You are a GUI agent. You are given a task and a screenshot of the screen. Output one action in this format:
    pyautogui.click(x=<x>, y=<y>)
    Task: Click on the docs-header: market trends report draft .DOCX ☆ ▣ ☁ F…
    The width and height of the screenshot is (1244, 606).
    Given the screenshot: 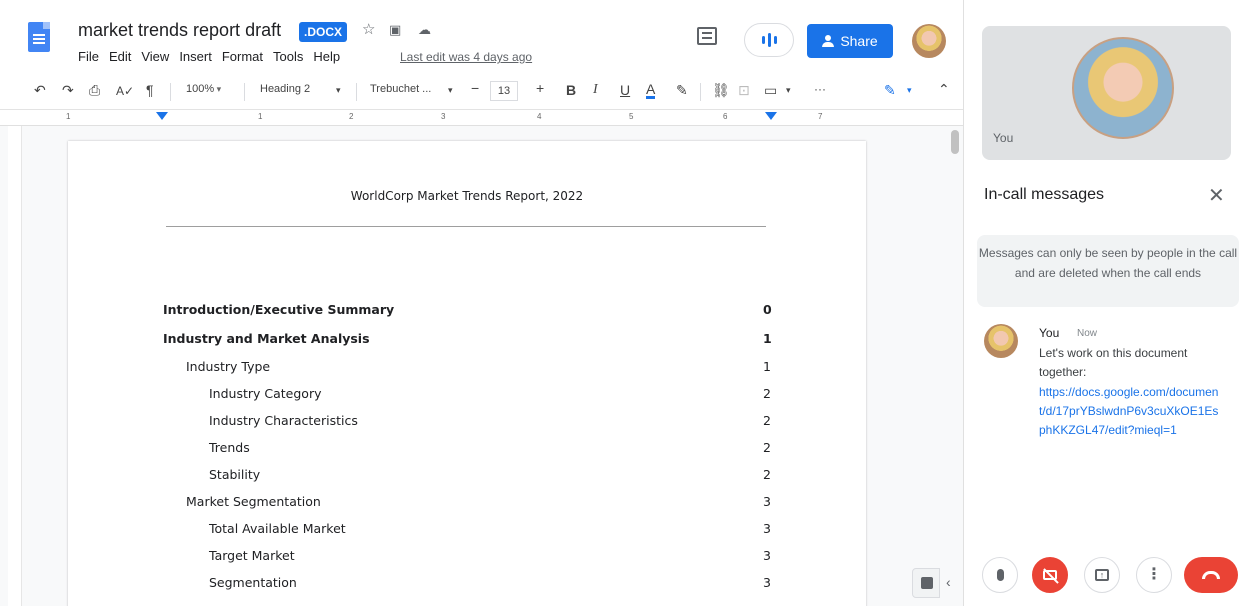 What is the action you would take?
    pyautogui.click(x=481, y=37)
    